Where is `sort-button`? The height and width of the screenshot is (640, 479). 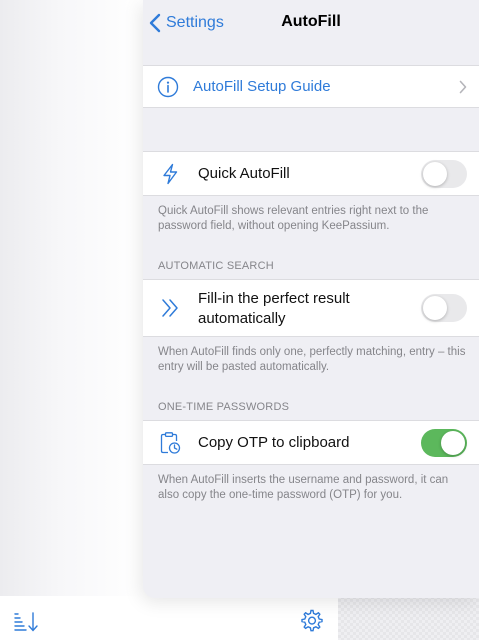 sort-button is located at coordinates (26, 621).